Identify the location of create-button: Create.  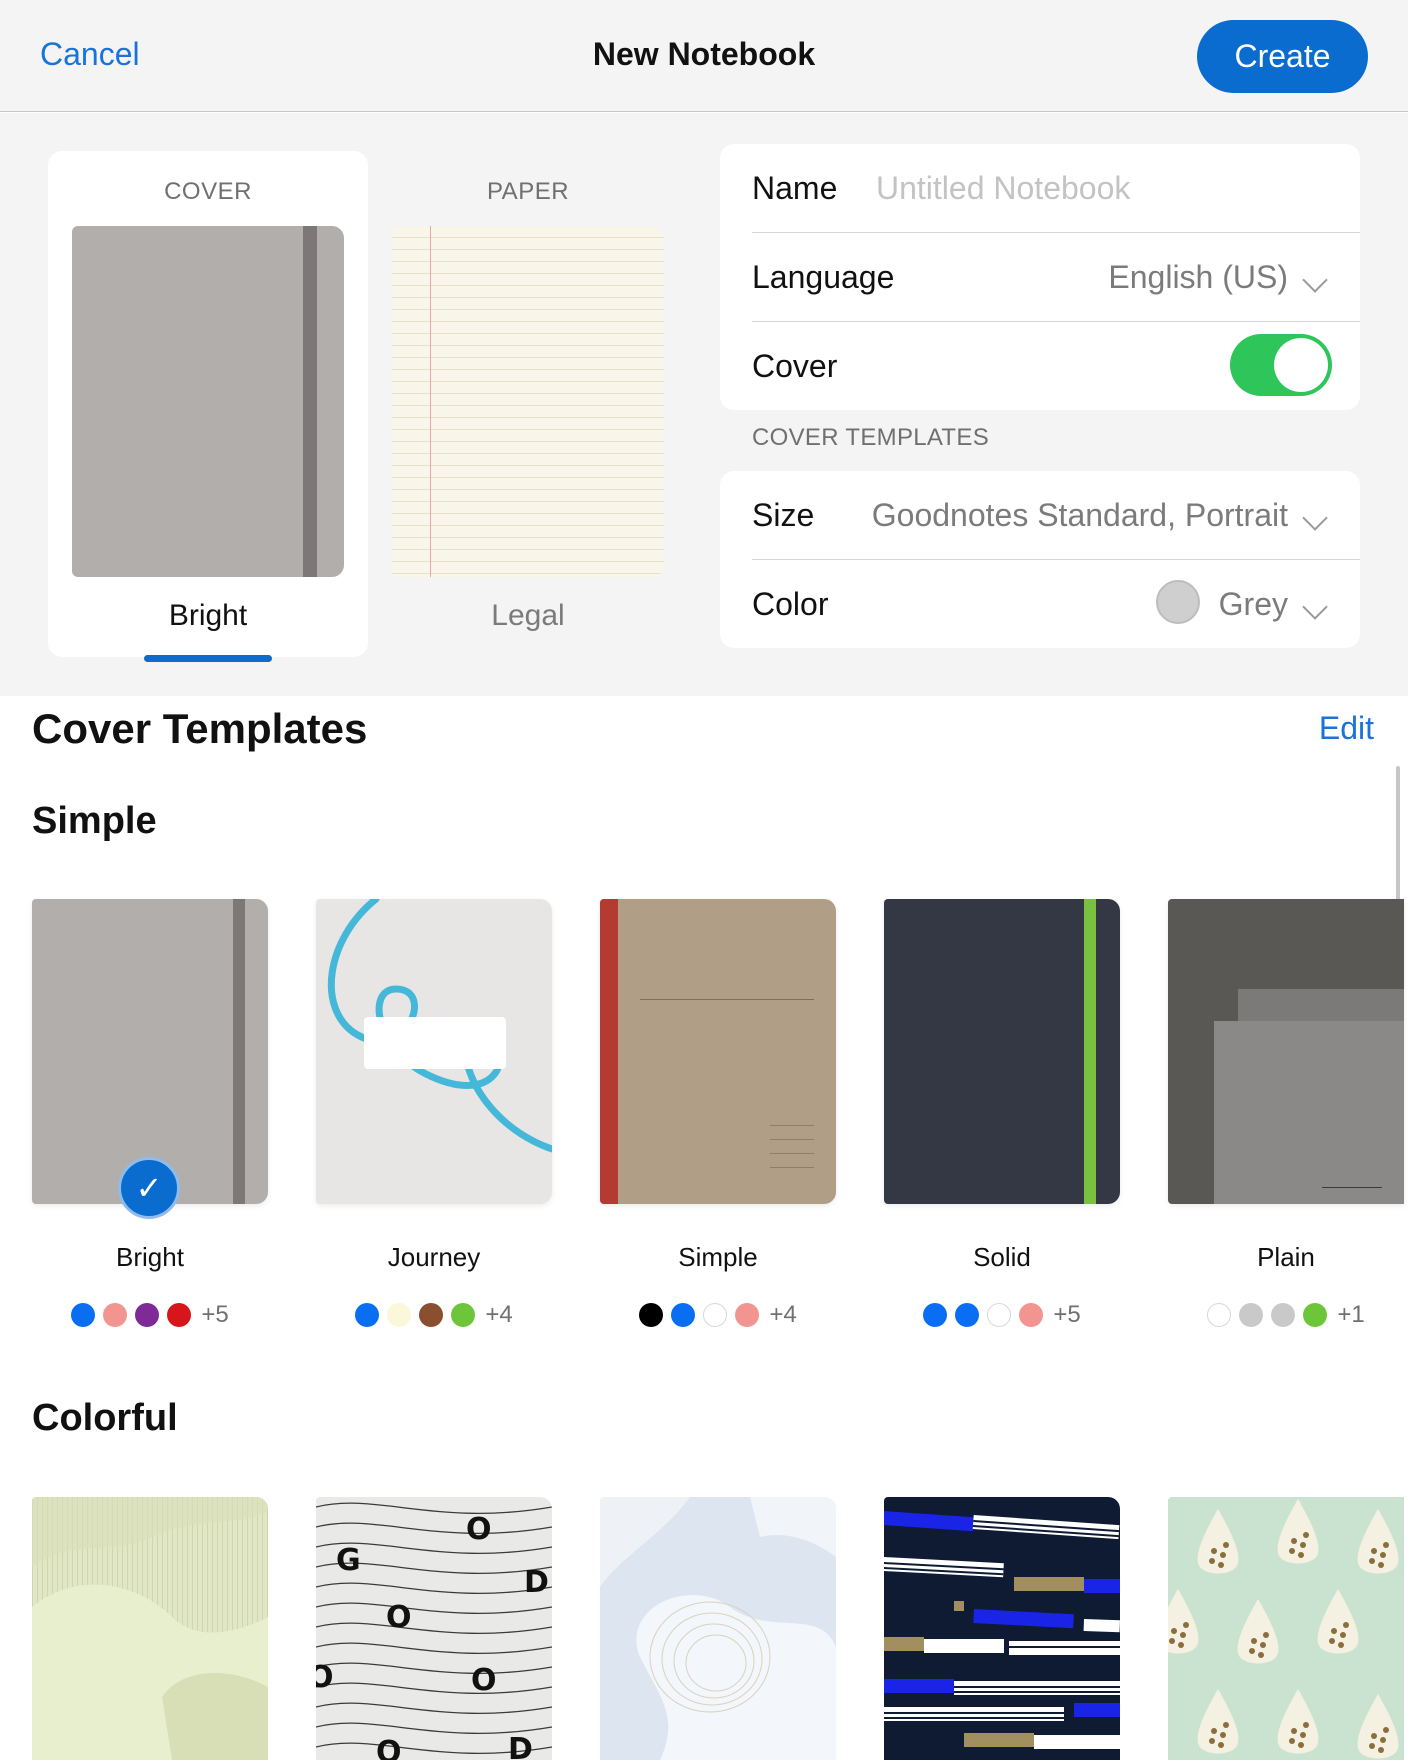
(1282, 56).